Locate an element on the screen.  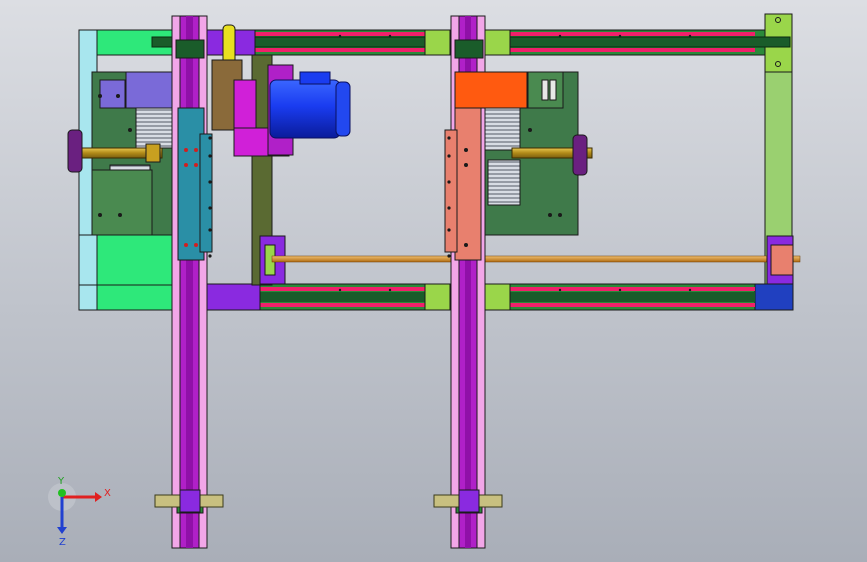
y-axis-label: Y is located at coordinates (61, 481).